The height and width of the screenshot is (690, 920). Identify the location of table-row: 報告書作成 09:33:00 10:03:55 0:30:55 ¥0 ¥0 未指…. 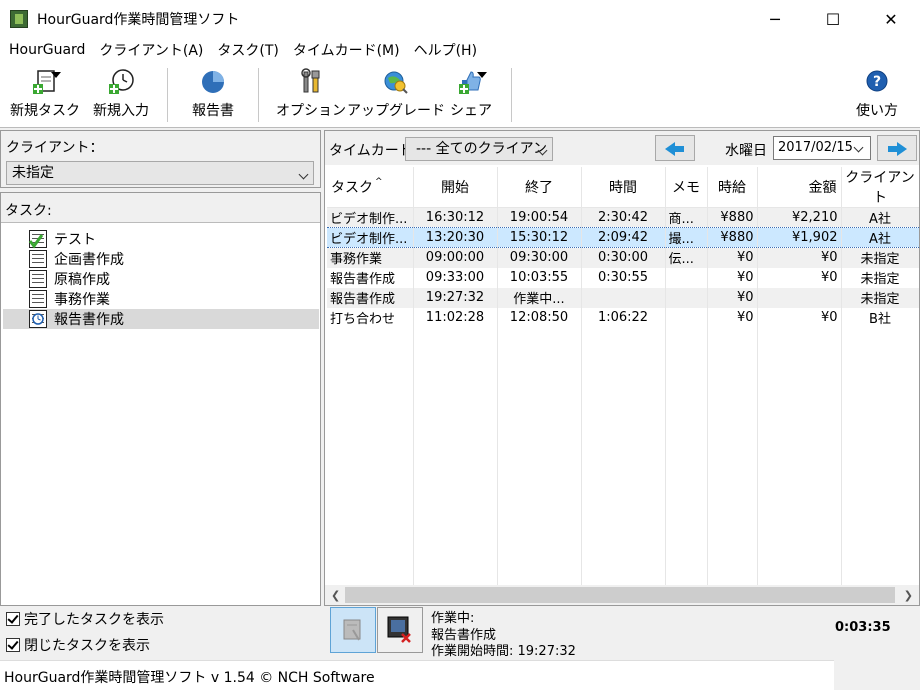
(623, 277).